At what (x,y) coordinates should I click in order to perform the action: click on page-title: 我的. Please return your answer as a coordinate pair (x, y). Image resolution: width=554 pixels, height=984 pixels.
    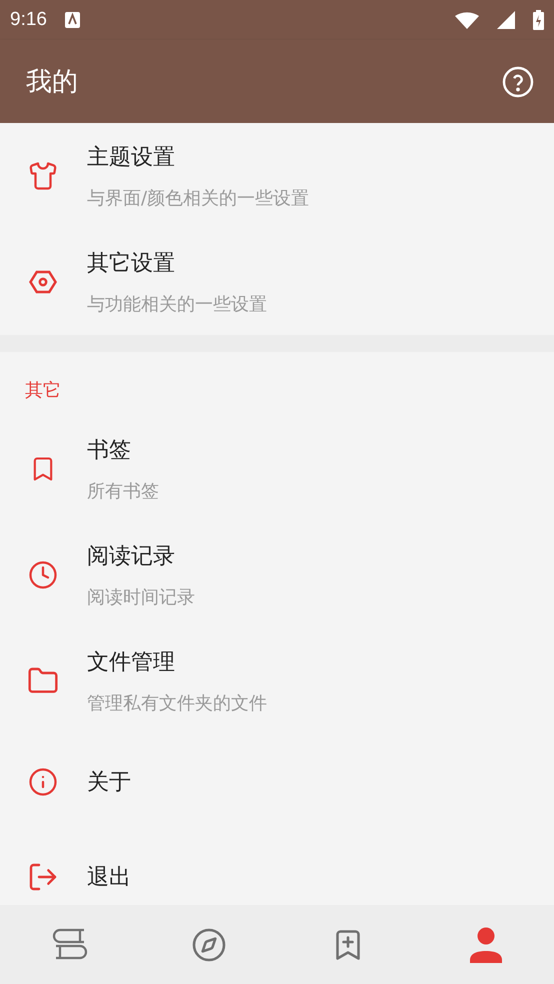
    Looking at the image, I should click on (52, 82).